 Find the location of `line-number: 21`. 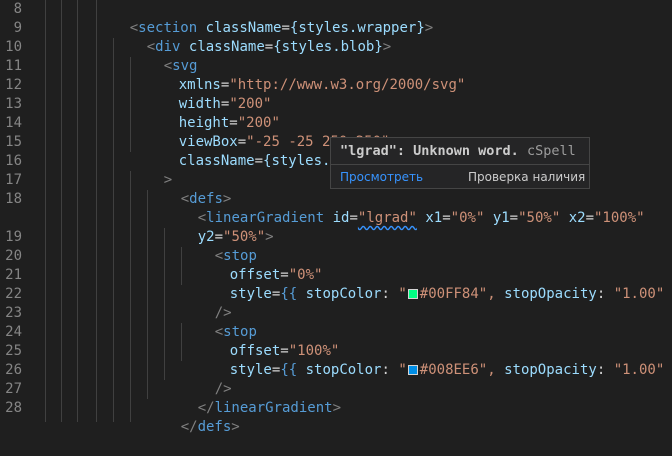

line-number: 21 is located at coordinates (13, 275).